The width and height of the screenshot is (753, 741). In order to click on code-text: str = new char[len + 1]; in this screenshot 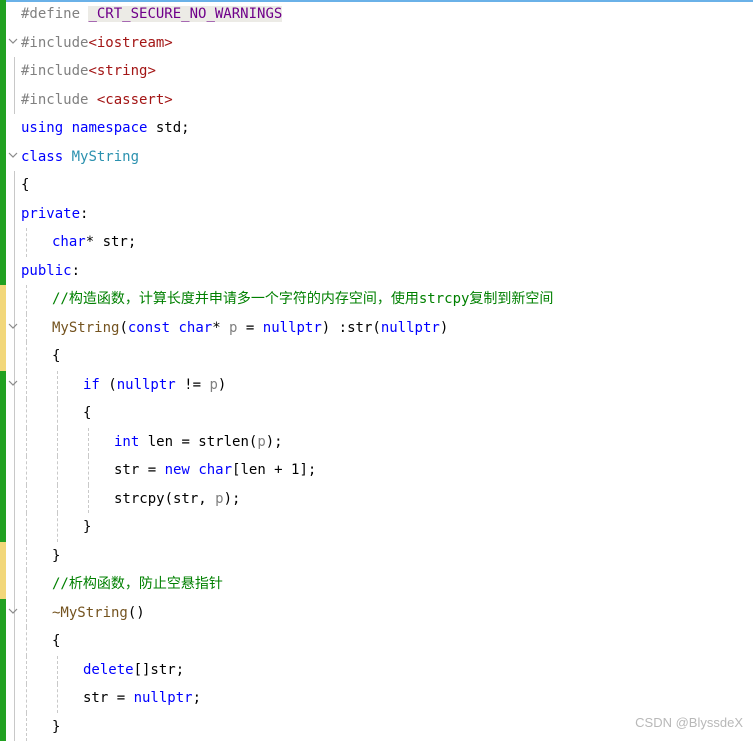, I will do `click(215, 470)`.